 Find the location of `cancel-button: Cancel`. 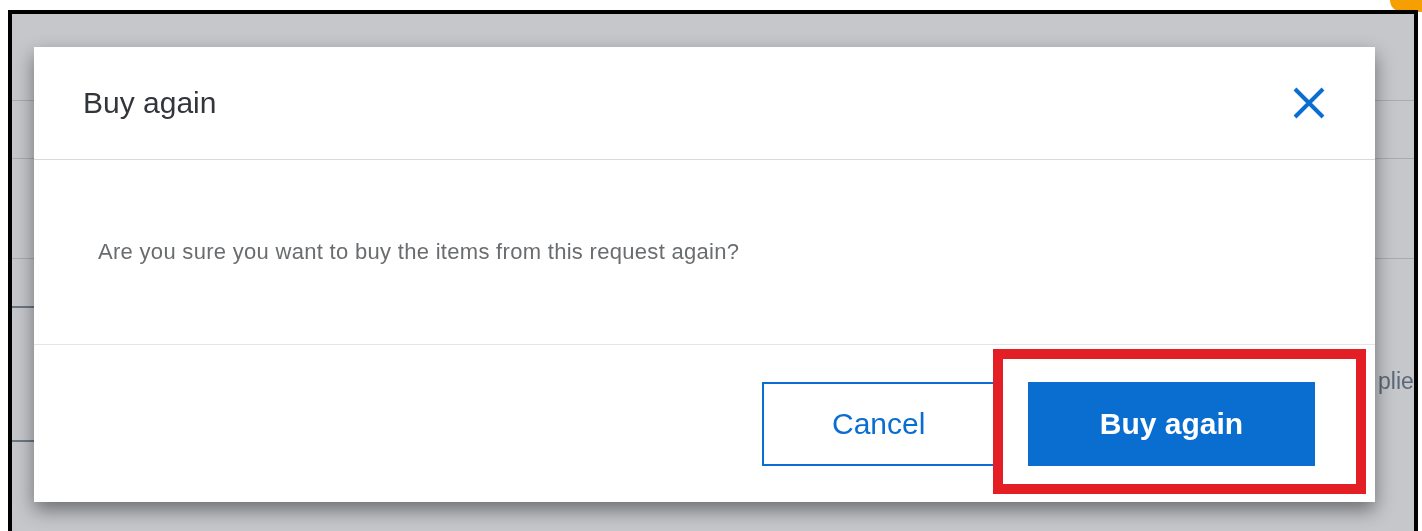

cancel-button: Cancel is located at coordinates (877, 424).